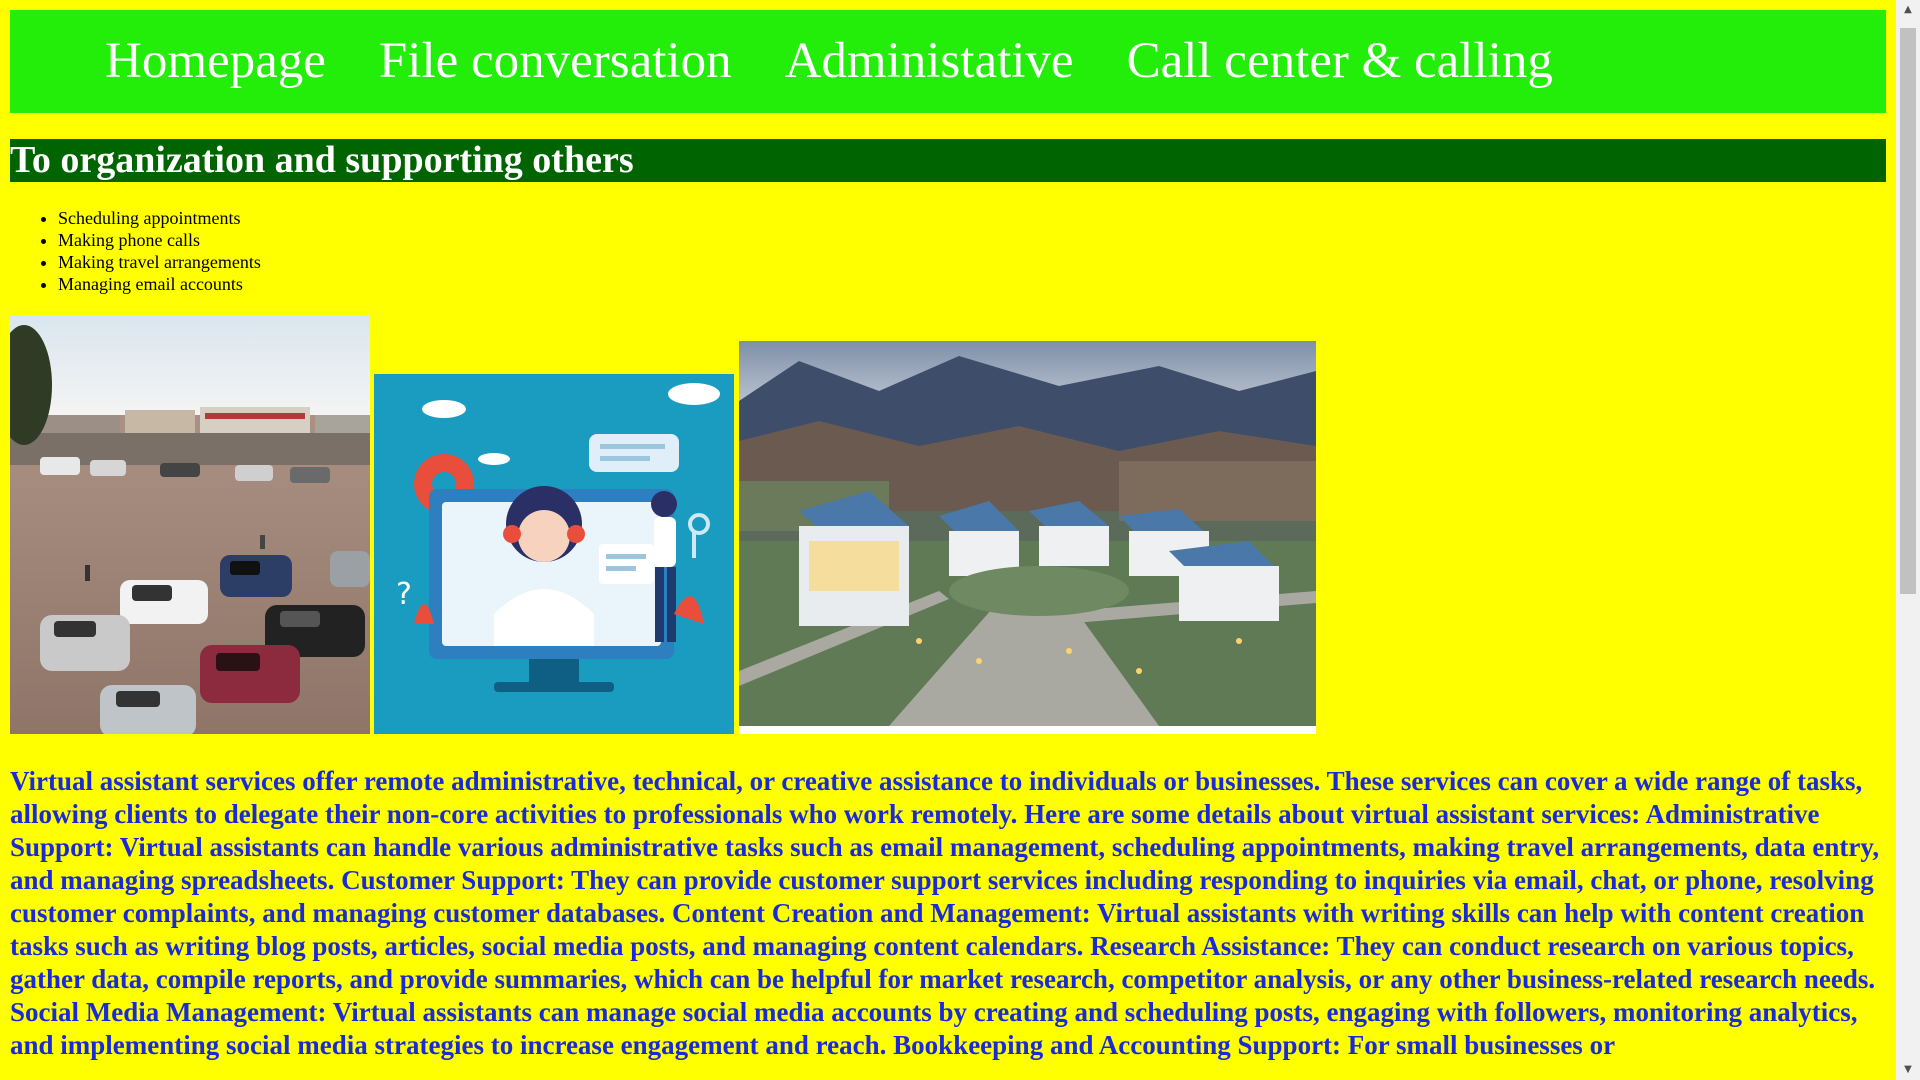 The width and height of the screenshot is (1920, 1080). I want to click on scrollbar-thumb, so click(1908, 311).